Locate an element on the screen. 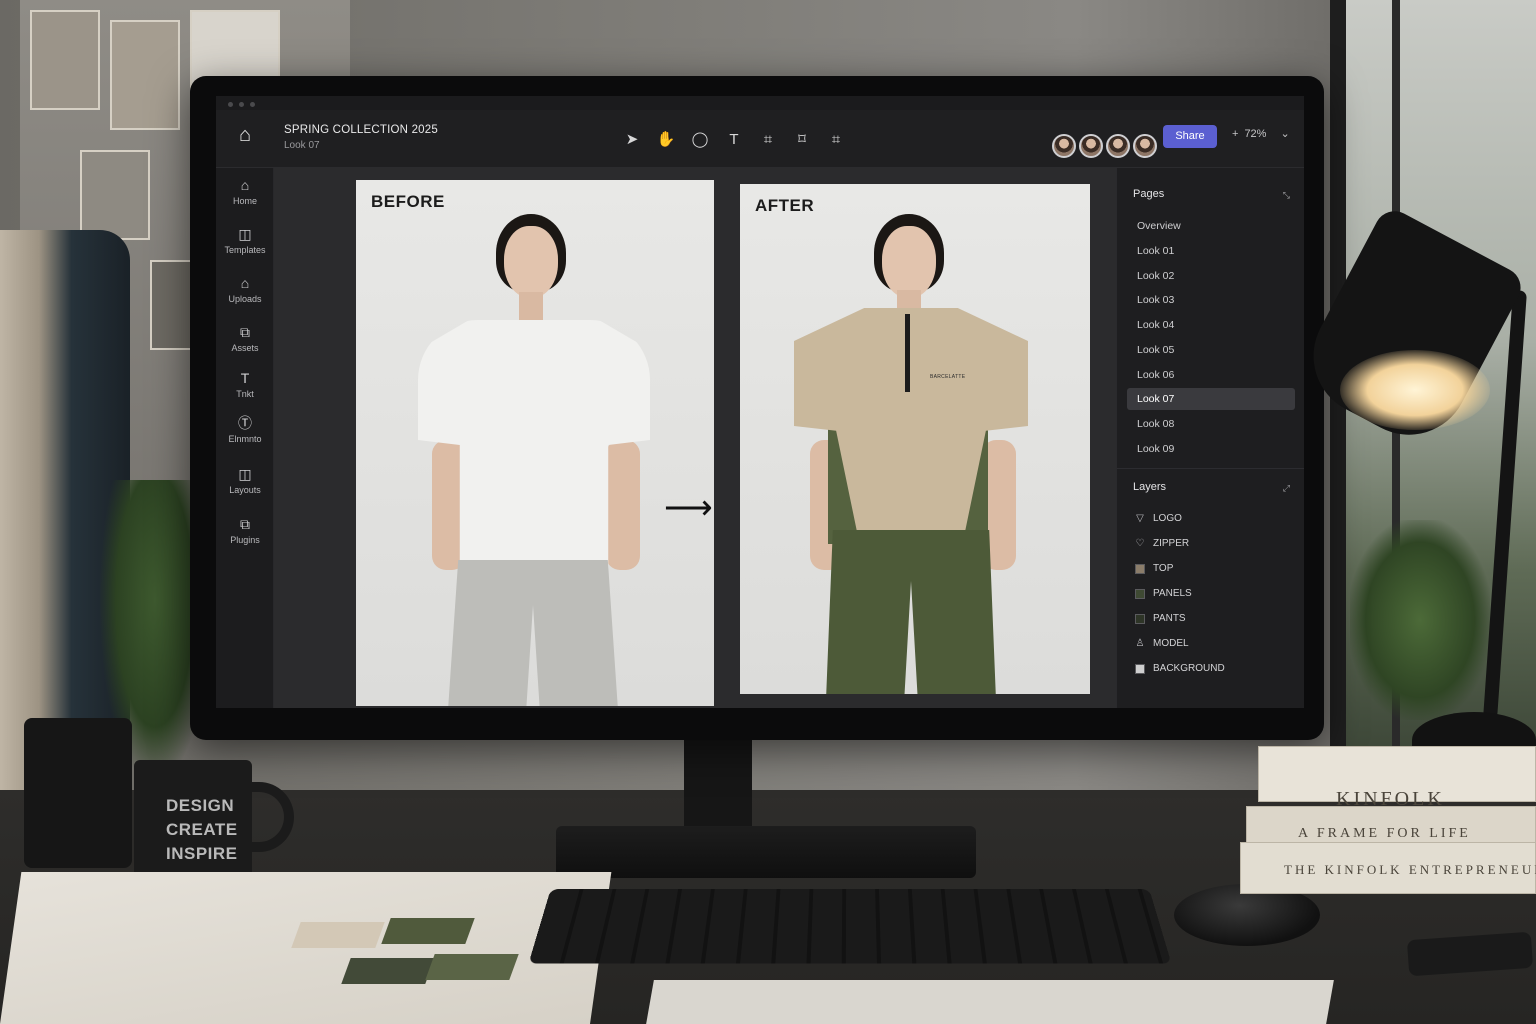  page-item-overview: Overview is located at coordinates (1211, 226).